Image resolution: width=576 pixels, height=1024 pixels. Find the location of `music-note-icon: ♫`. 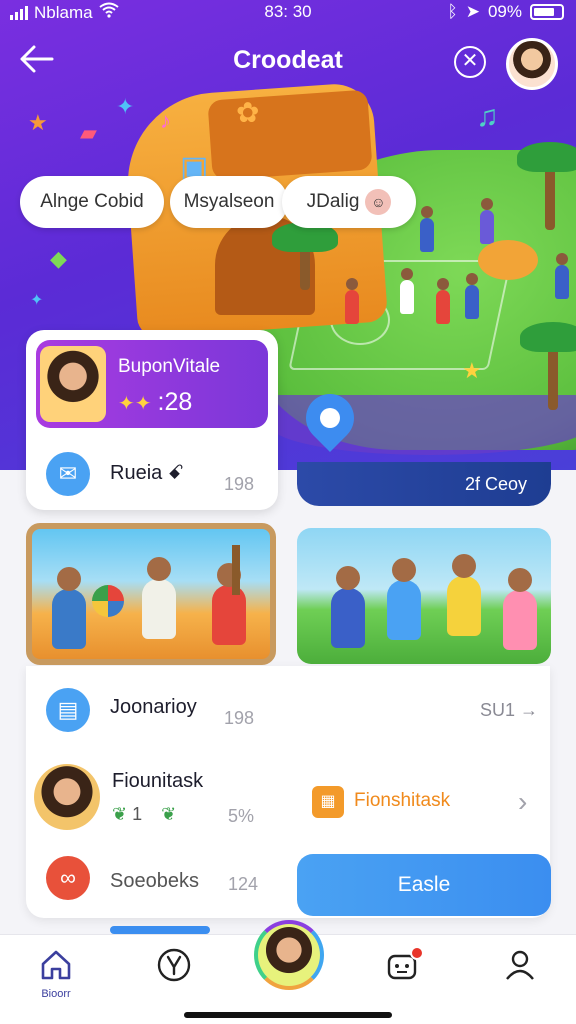

music-note-icon: ♫ is located at coordinates (487, 116).